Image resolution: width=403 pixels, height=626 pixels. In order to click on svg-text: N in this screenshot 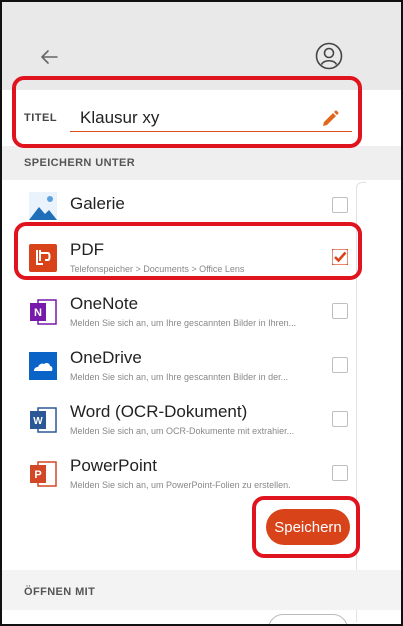, I will do `click(38, 313)`.